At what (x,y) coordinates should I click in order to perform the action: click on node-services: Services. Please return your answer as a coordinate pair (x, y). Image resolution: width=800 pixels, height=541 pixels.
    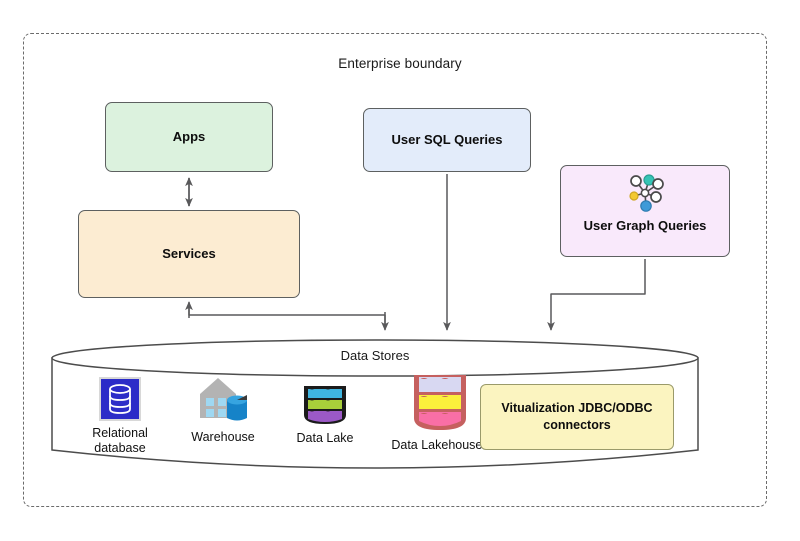
    Looking at the image, I should click on (189, 254).